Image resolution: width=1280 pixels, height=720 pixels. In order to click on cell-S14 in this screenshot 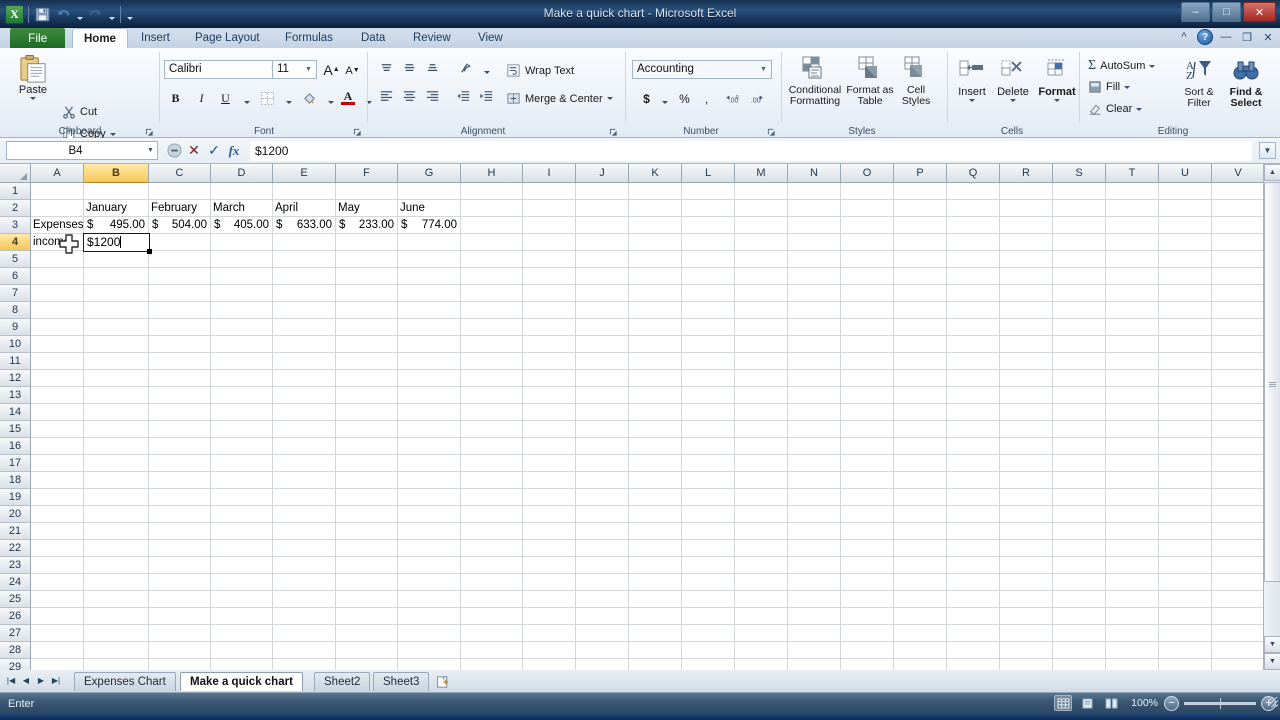, I will do `click(1079, 412)`.